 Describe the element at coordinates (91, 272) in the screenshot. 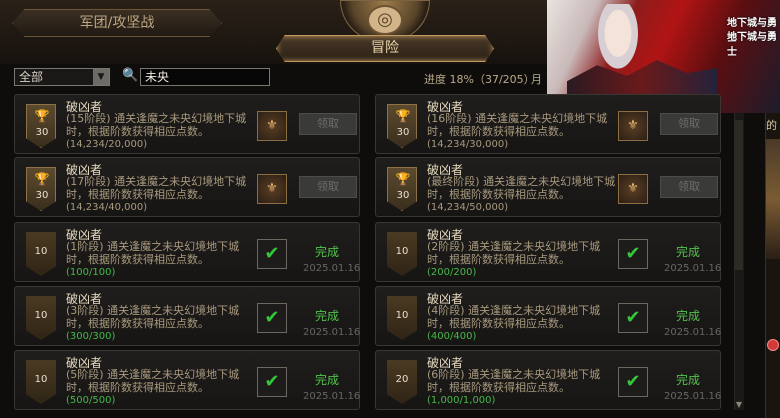

I see `achievement-progress: (100/100)` at that location.